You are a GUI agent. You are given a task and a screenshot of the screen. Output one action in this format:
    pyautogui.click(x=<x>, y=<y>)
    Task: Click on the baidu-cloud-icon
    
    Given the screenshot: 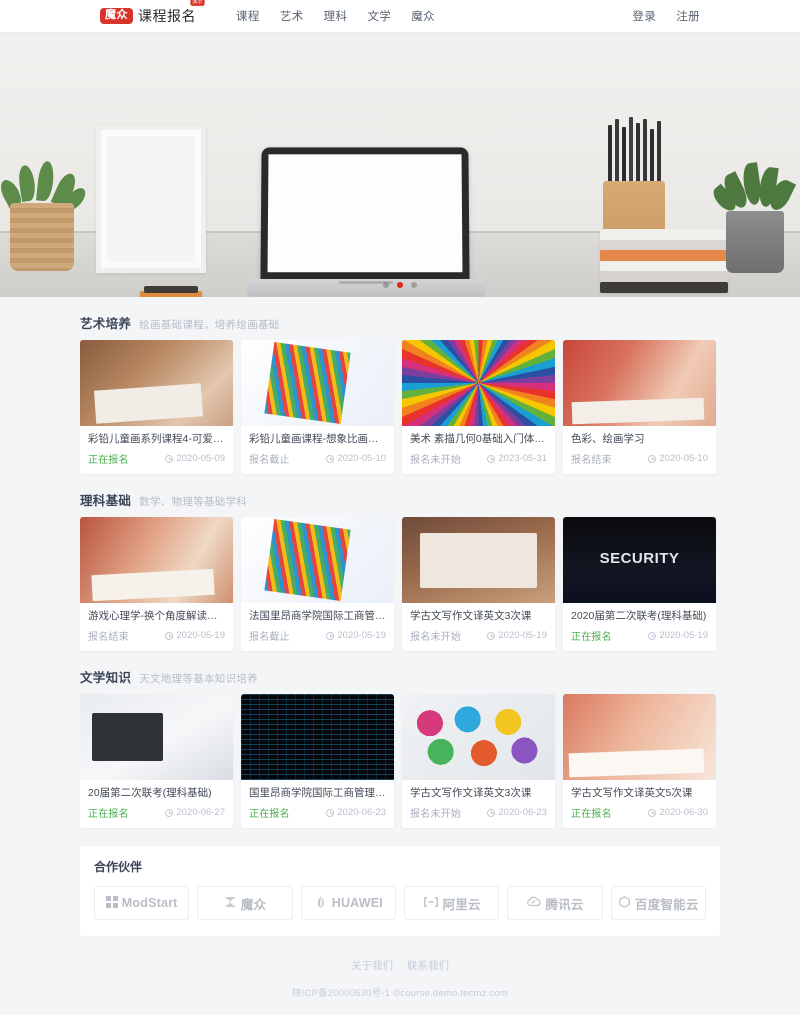 What is the action you would take?
    pyautogui.click(x=624, y=903)
    